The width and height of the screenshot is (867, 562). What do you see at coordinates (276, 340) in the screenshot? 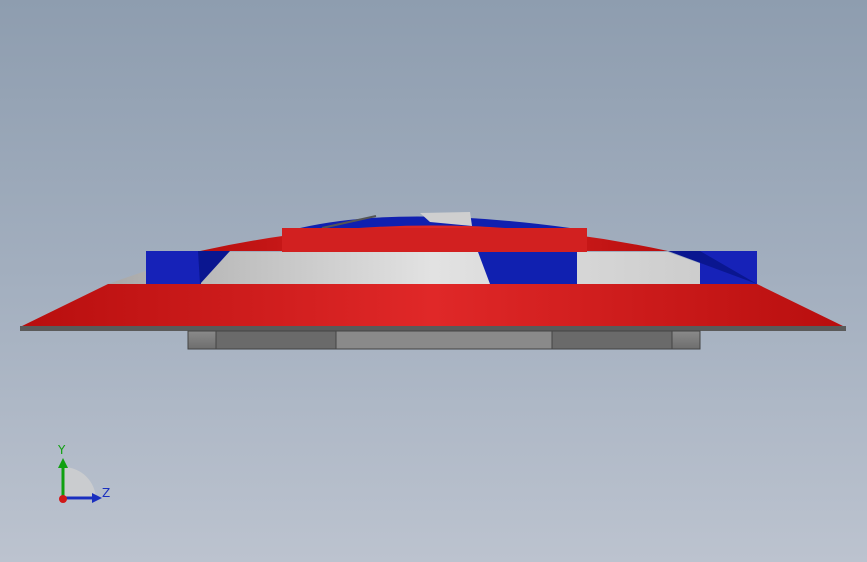
I see `shield-base-segment-left` at bounding box center [276, 340].